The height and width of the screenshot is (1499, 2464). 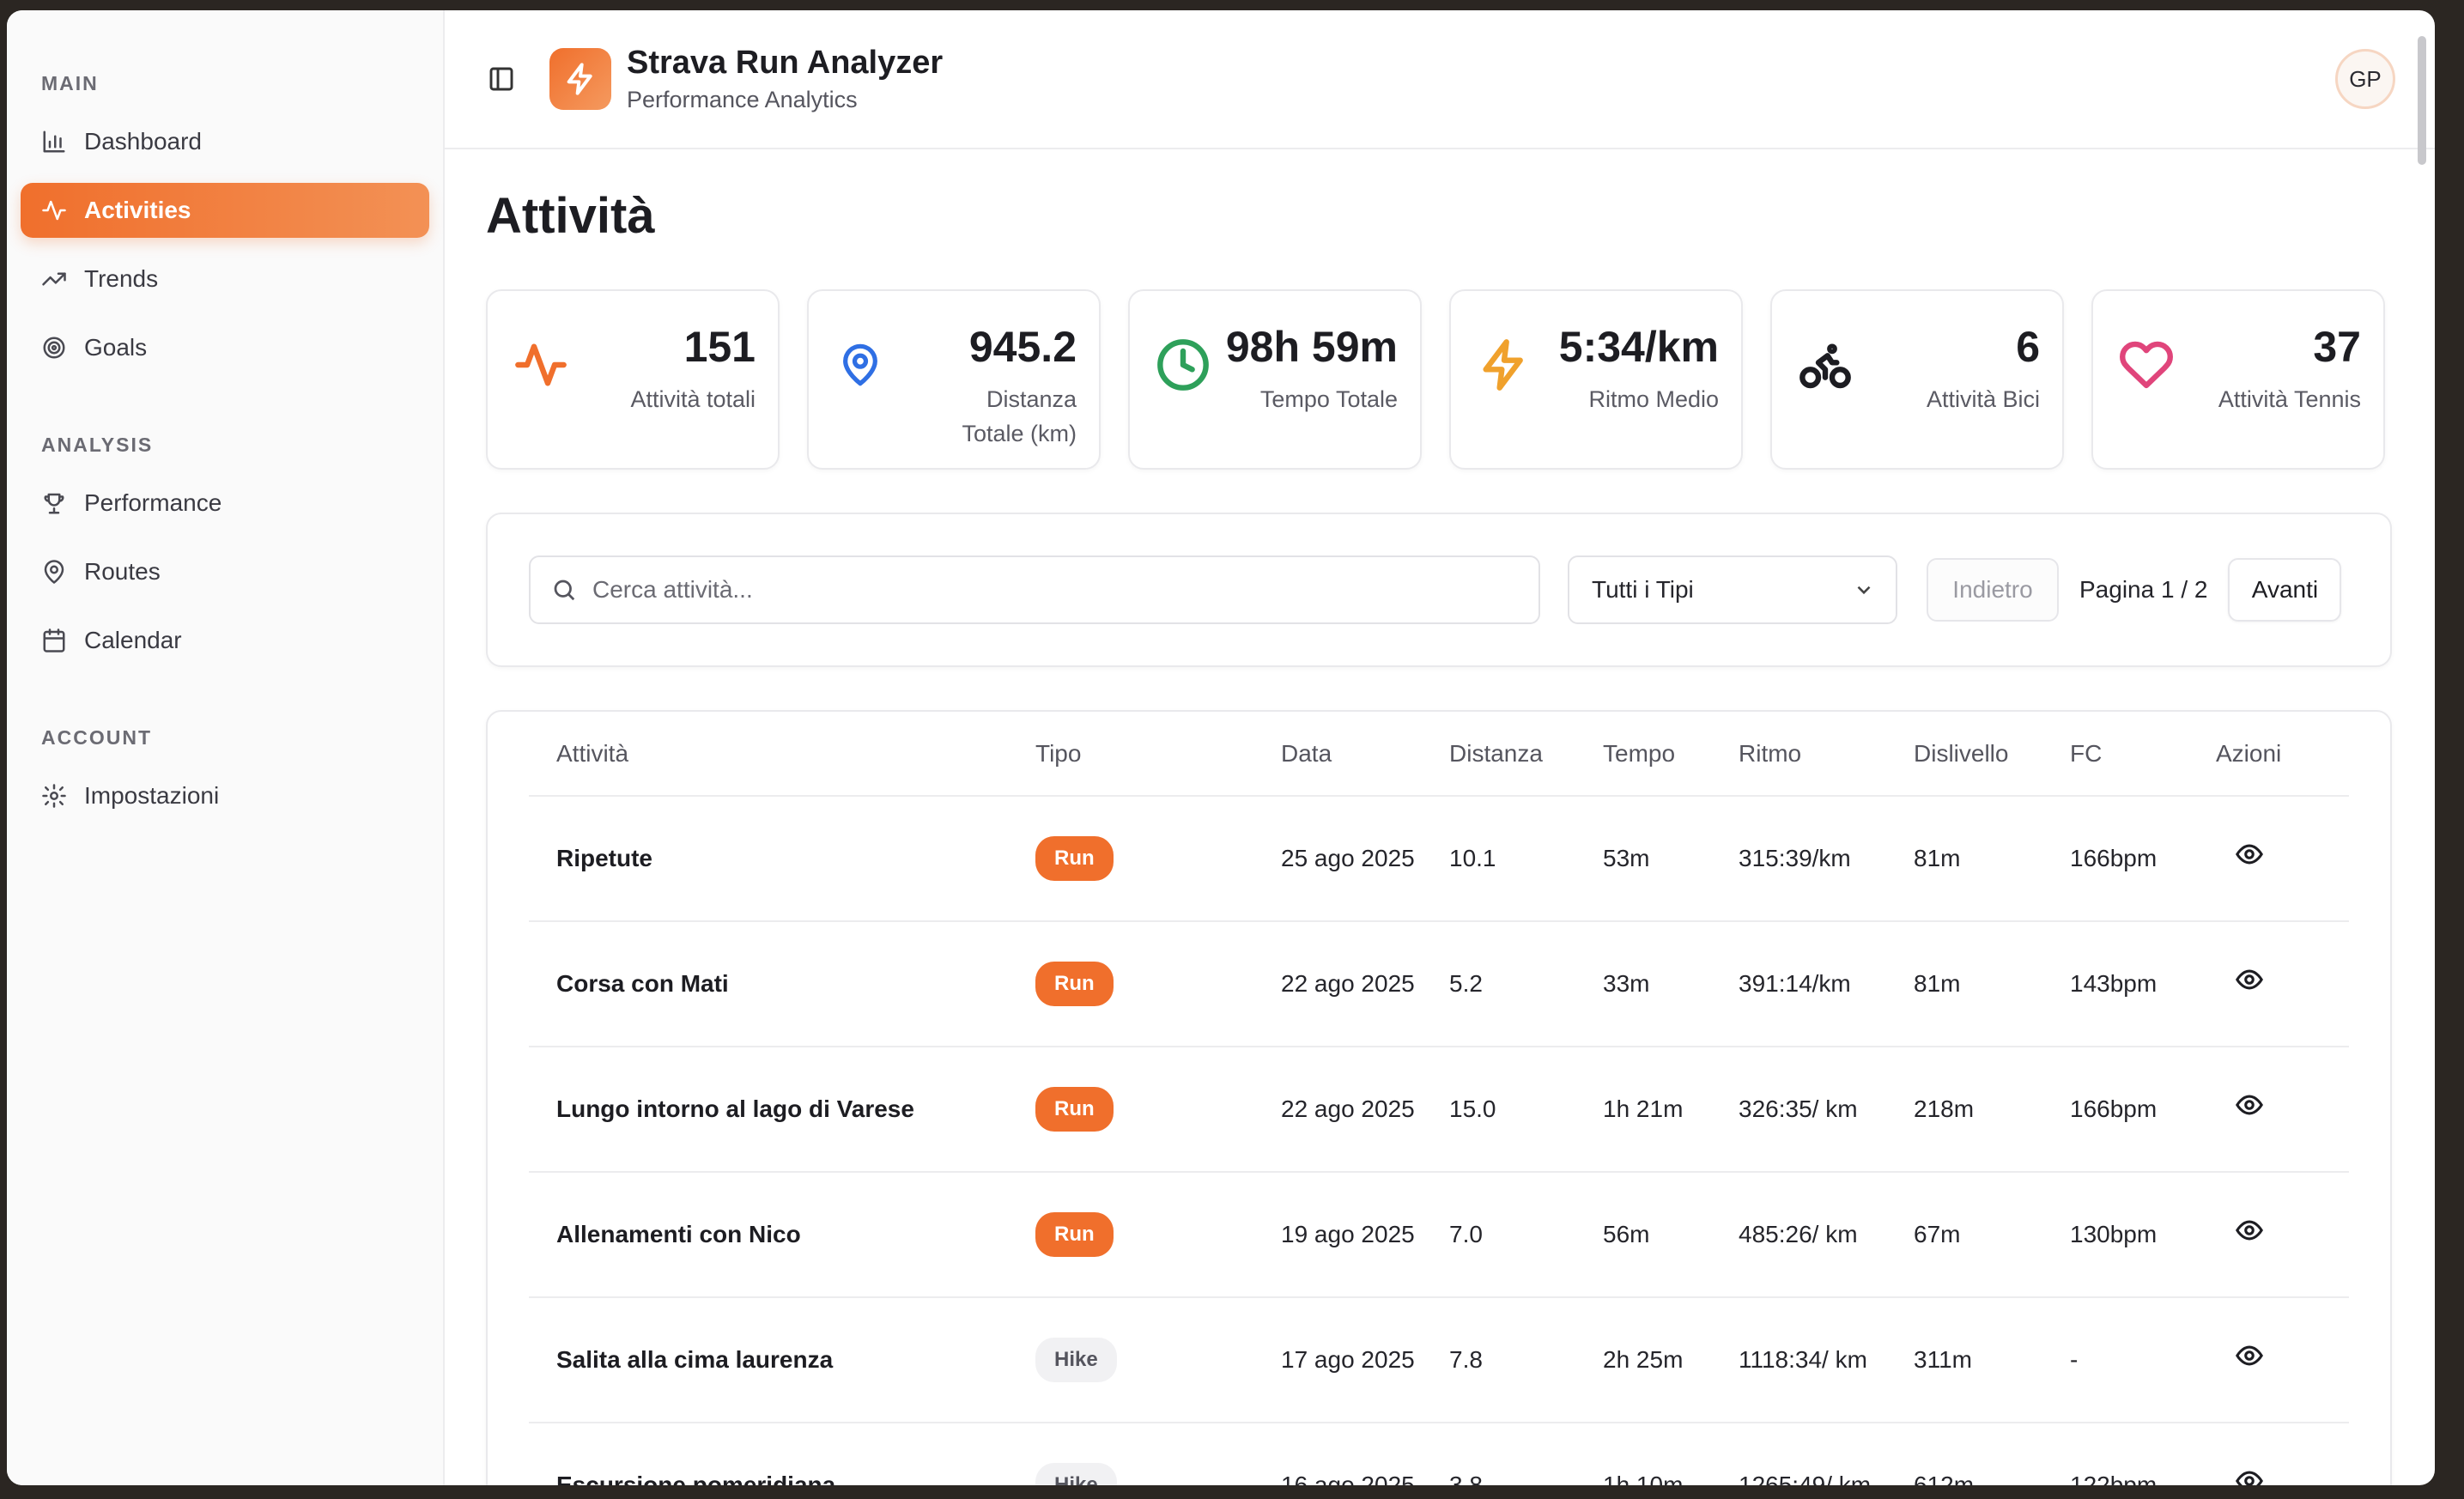 I want to click on time-cell: 1h 21m, so click(x=1671, y=1110).